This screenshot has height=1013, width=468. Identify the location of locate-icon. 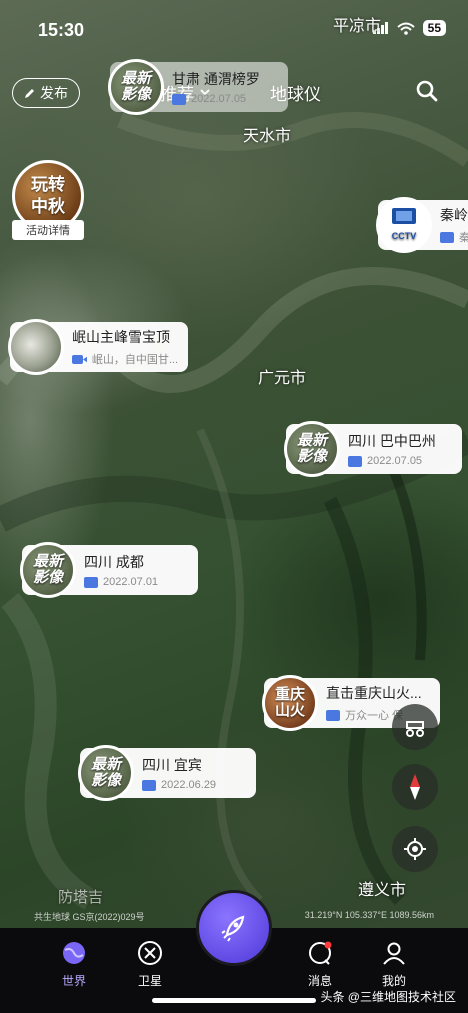
(415, 849).